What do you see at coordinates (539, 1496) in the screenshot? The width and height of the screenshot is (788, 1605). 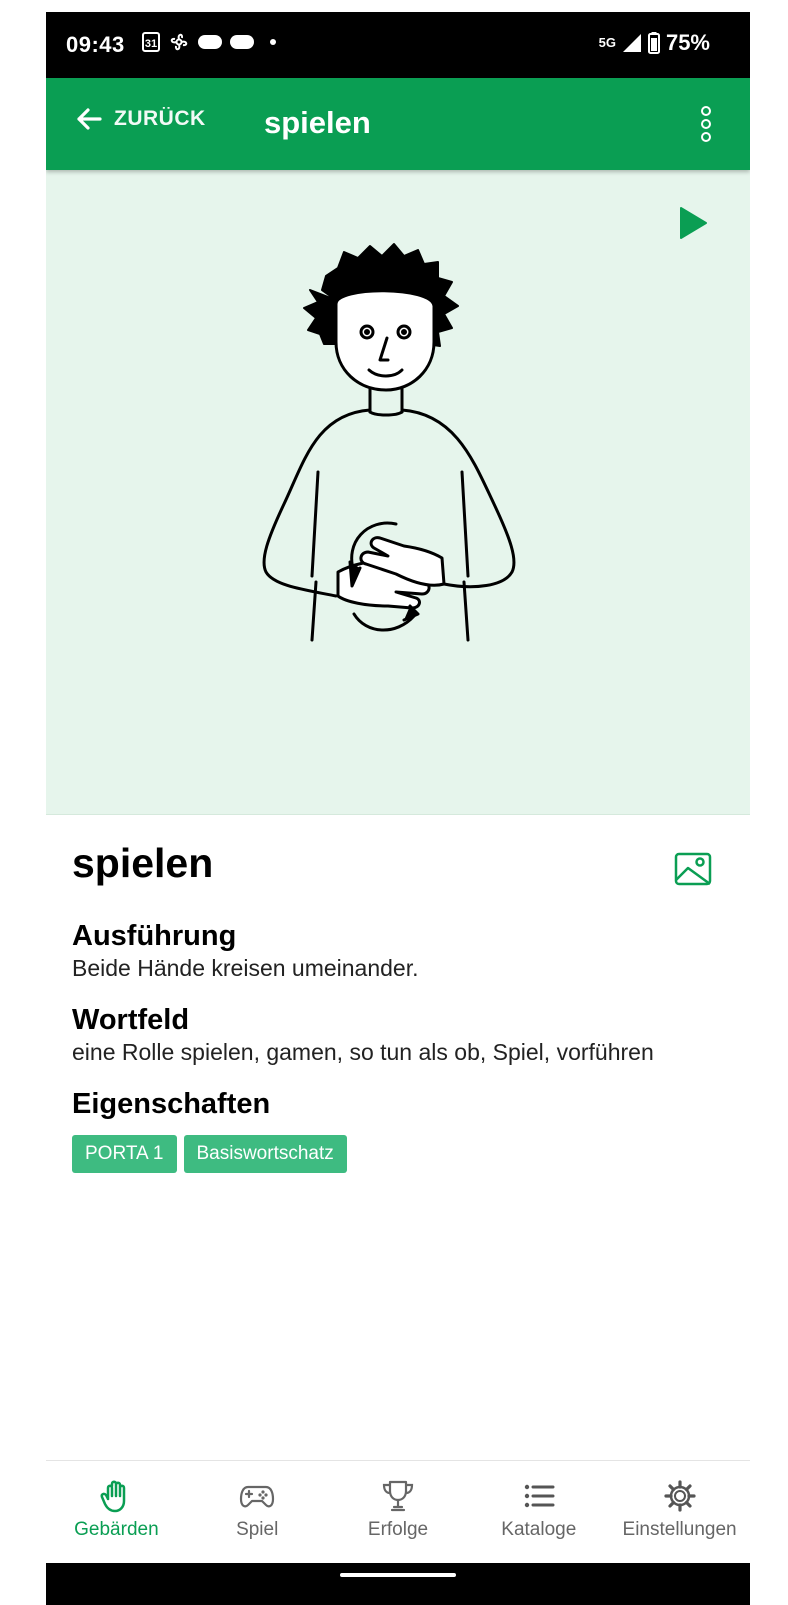 I see `list-icon` at bounding box center [539, 1496].